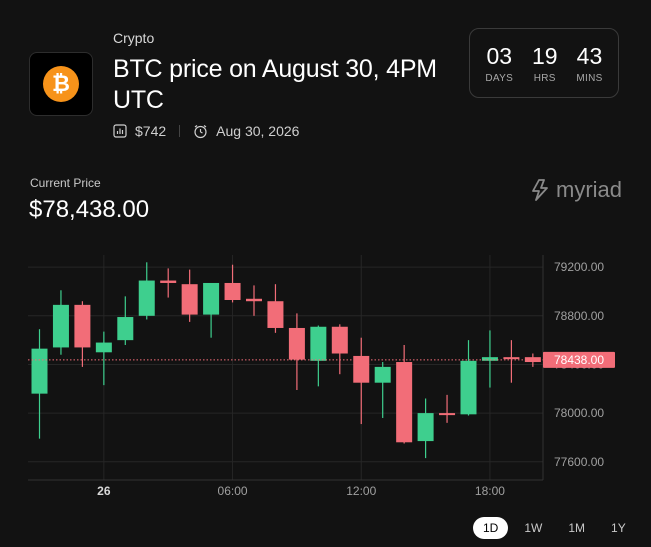 Image resolution: width=651 pixels, height=547 pixels. Describe the element at coordinates (233, 491) in the screenshot. I see `x-tick-label: 06:00` at that location.